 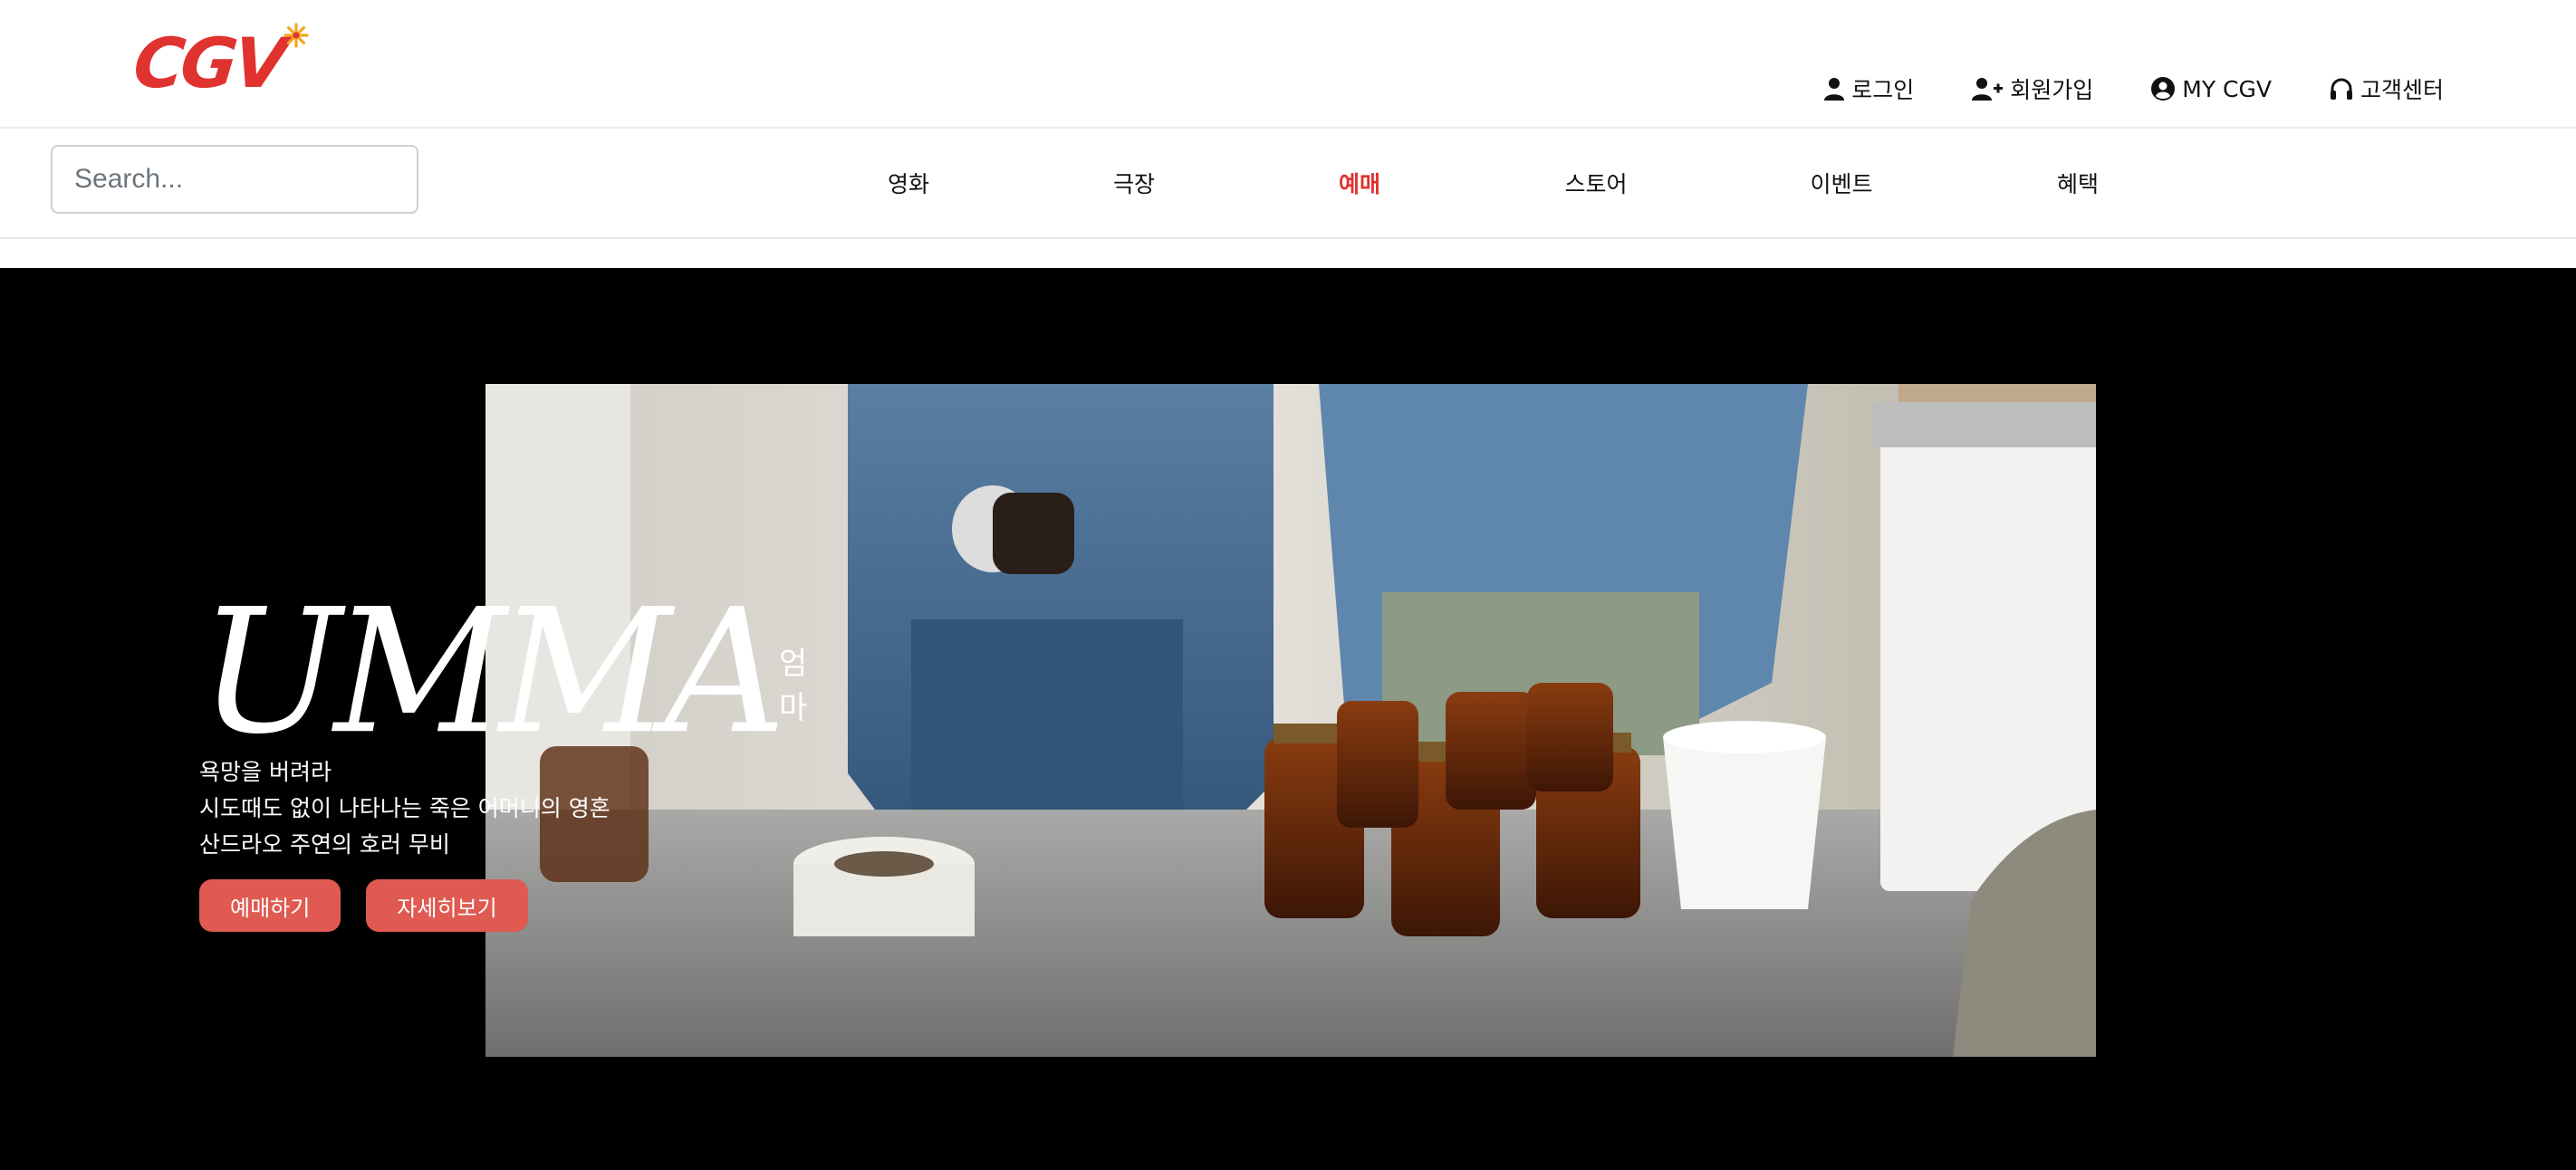 I want to click on hero-buttons: 예매하기 자세히보기, so click(x=489, y=906).